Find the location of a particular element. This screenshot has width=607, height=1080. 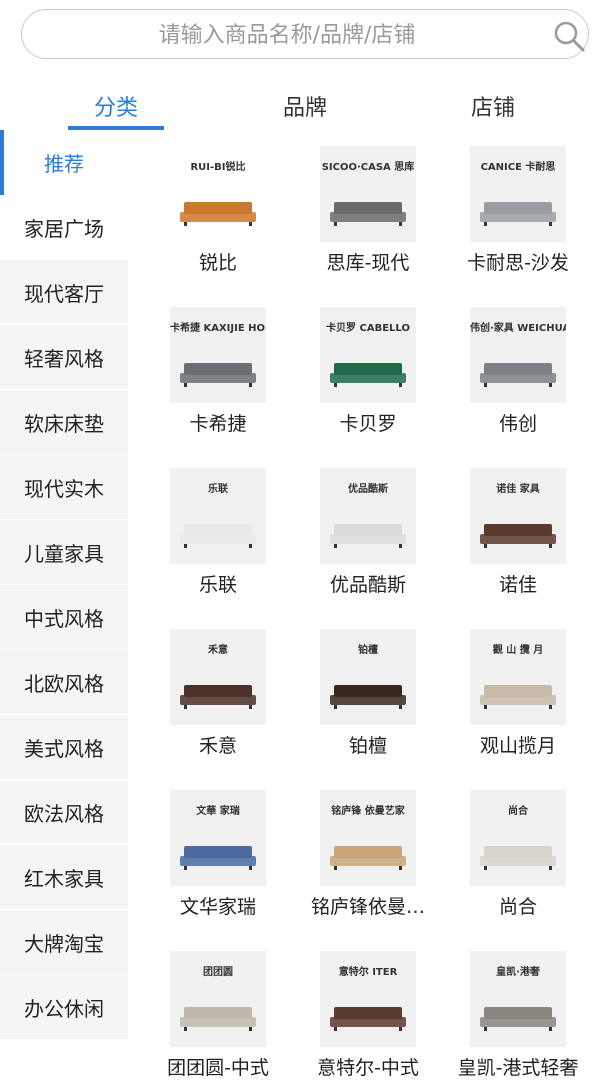

sidebar-item-kids: 儿童家具 is located at coordinates (64, 552).